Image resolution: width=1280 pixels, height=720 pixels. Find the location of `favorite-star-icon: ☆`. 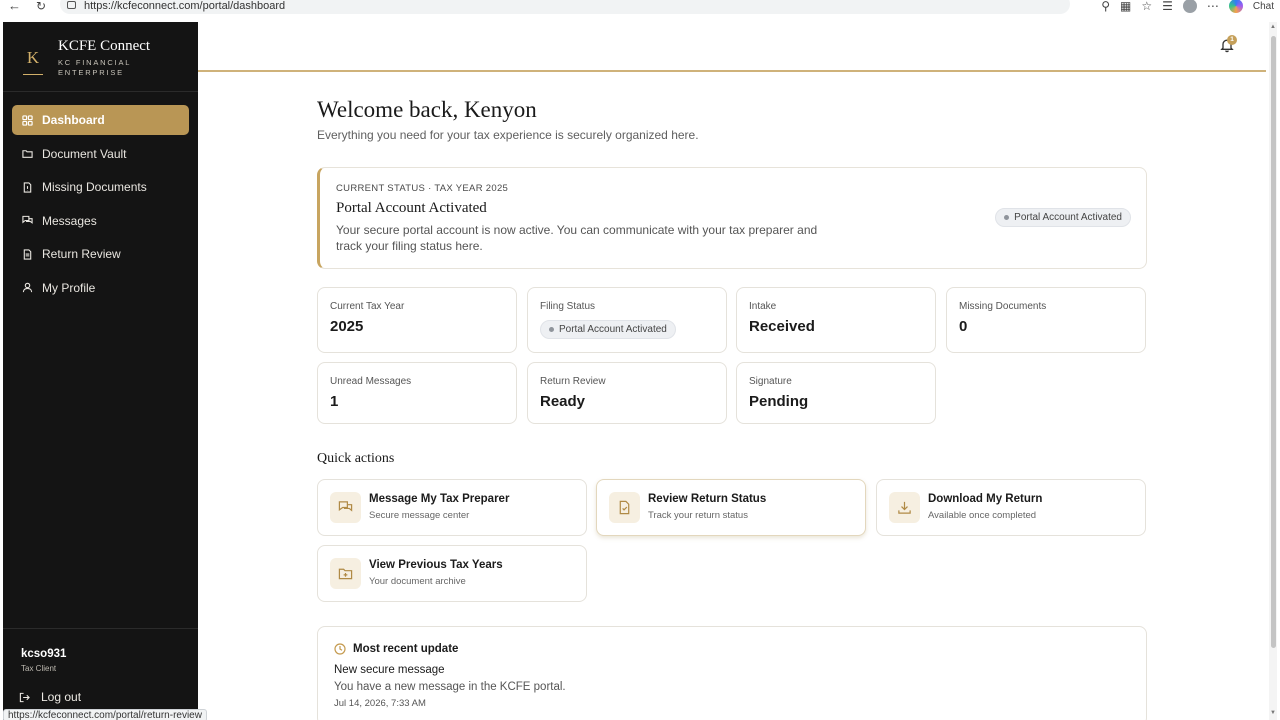

favorite-star-icon: ☆ is located at coordinates (1146, 6).